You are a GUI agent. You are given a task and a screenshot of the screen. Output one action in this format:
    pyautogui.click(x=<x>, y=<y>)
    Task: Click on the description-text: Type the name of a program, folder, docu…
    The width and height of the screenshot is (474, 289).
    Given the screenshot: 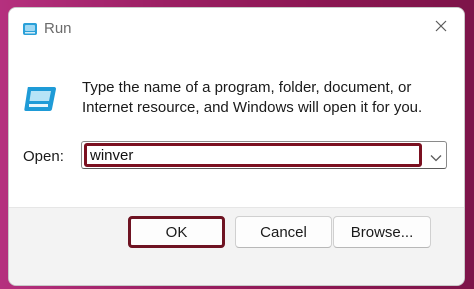 What is the action you would take?
    pyautogui.click(x=252, y=97)
    